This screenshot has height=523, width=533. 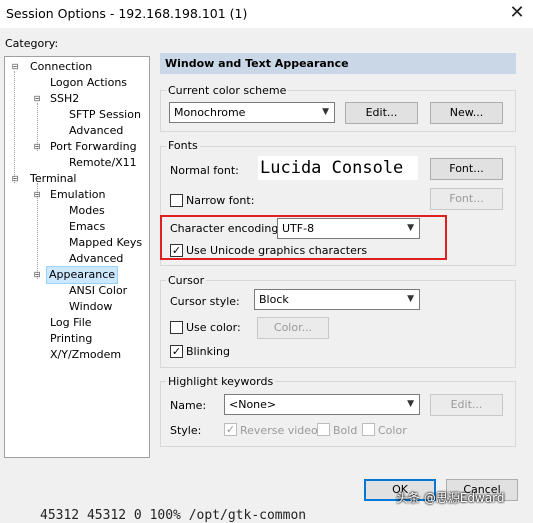 I want to click on tree-item-terminal: Terminal, so click(x=53, y=179).